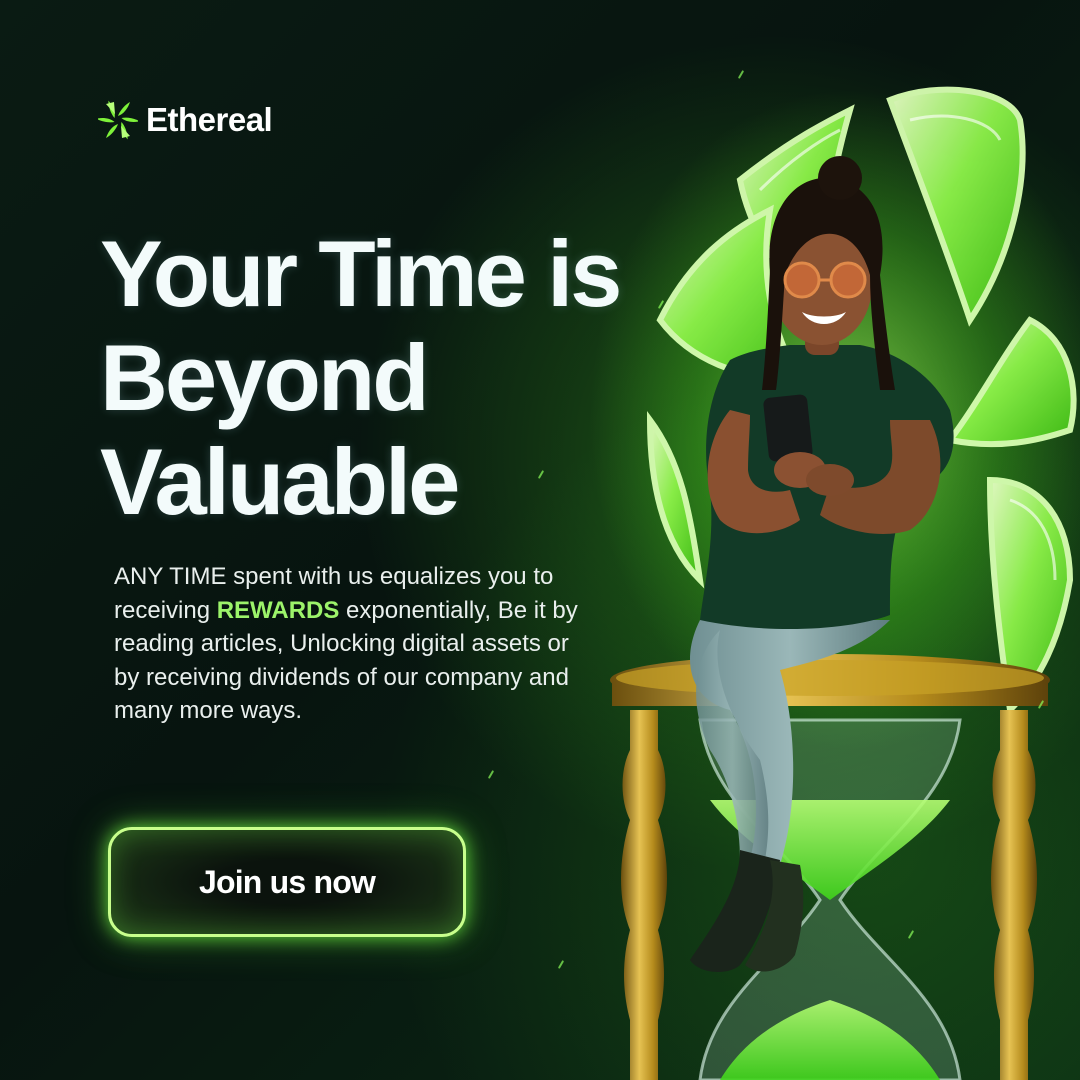 The image size is (1080, 1080). What do you see at coordinates (265, 377) in the screenshot?
I see `headline-line-2: Beyond` at bounding box center [265, 377].